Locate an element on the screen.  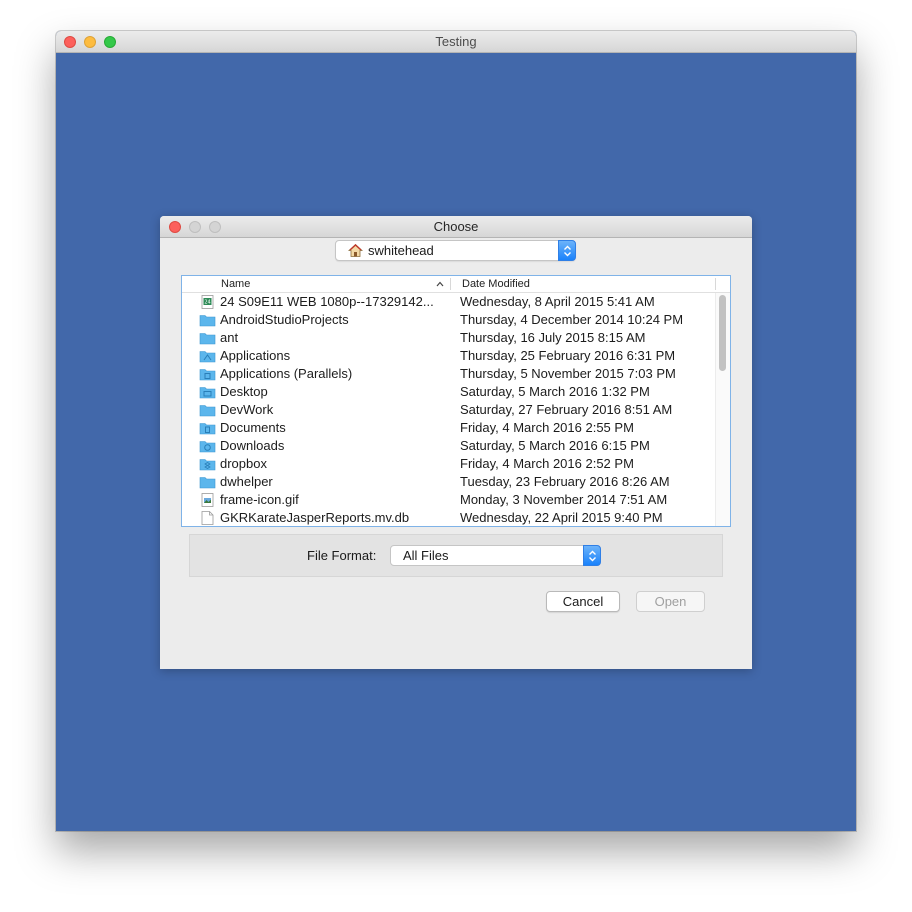
dialog-titlebar: Choose is located at coordinates (456, 227).